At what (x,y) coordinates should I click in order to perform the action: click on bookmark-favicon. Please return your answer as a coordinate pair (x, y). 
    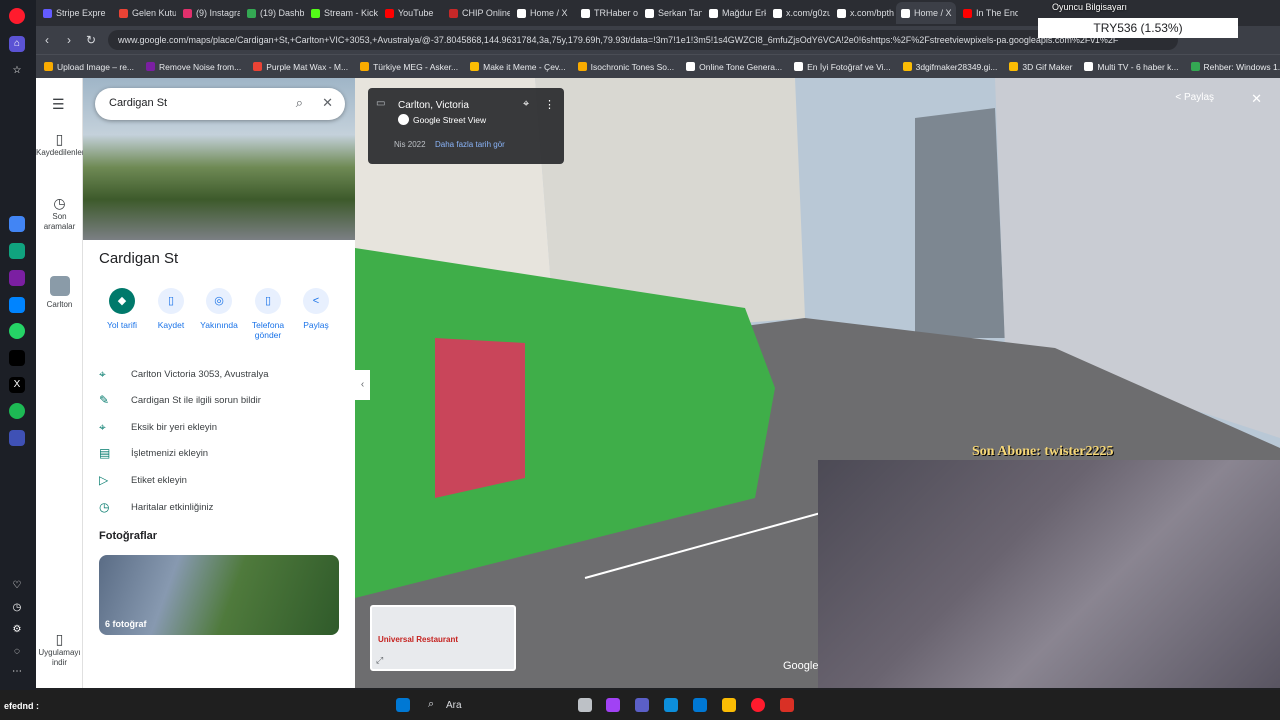
    Looking at the image, I should click on (907, 66).